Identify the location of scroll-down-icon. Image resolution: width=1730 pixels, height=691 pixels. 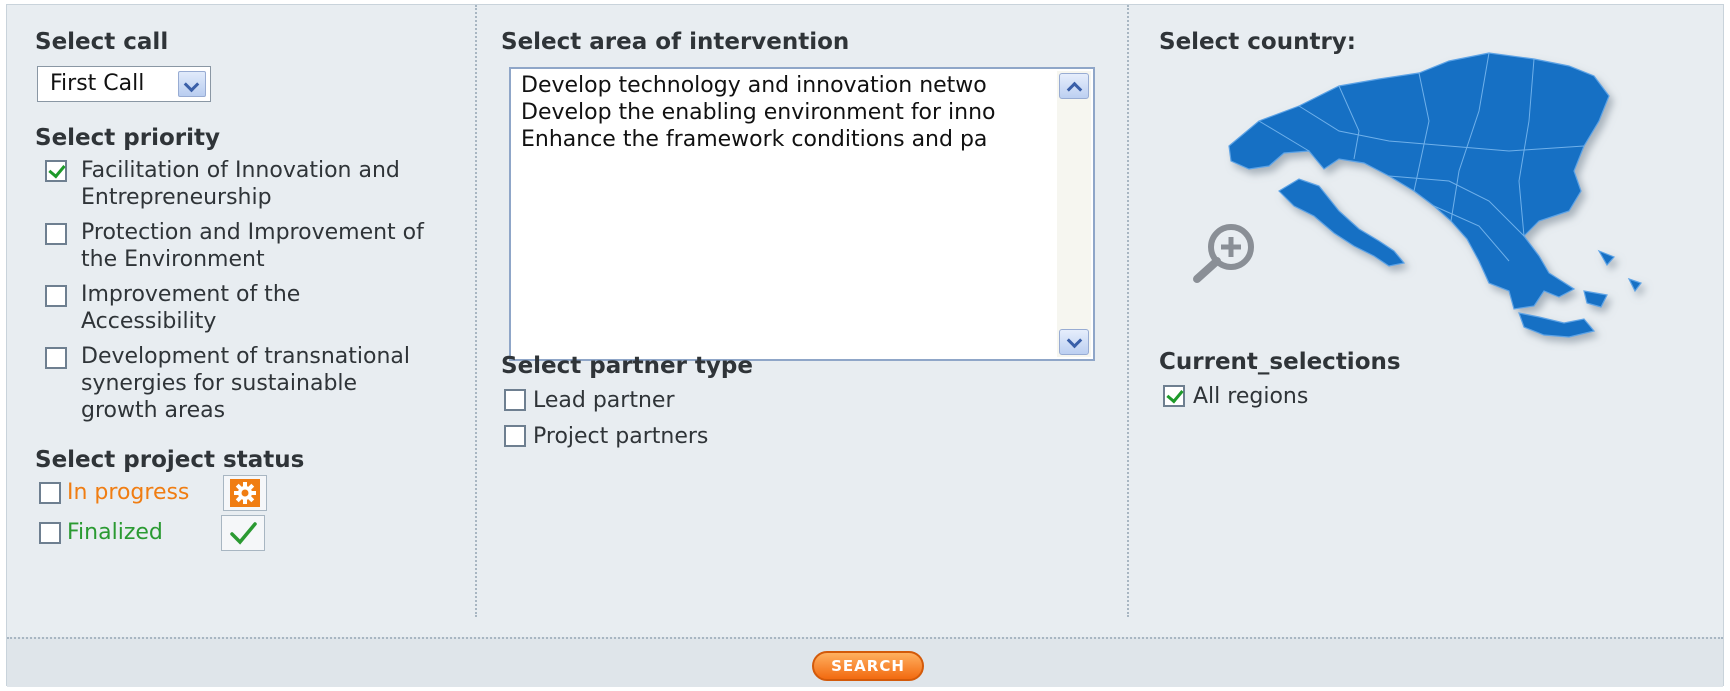
(1074, 342).